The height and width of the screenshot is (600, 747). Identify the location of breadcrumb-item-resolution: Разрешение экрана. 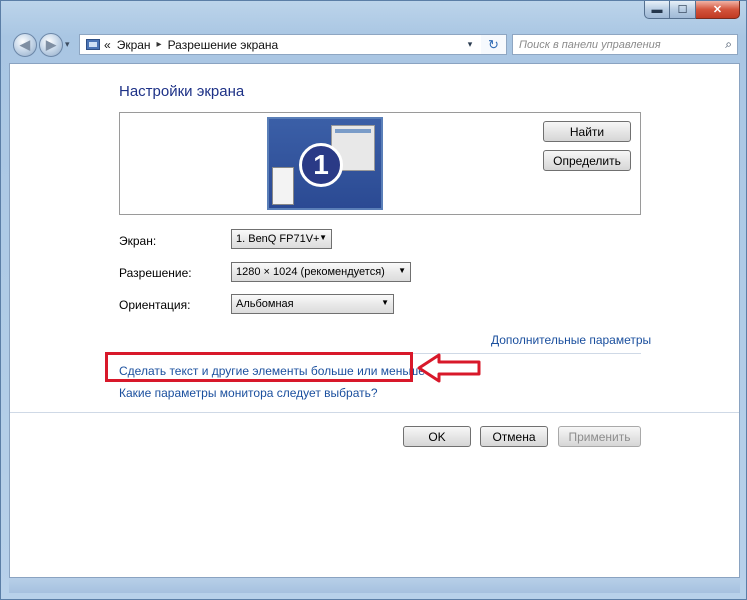
(223, 45).